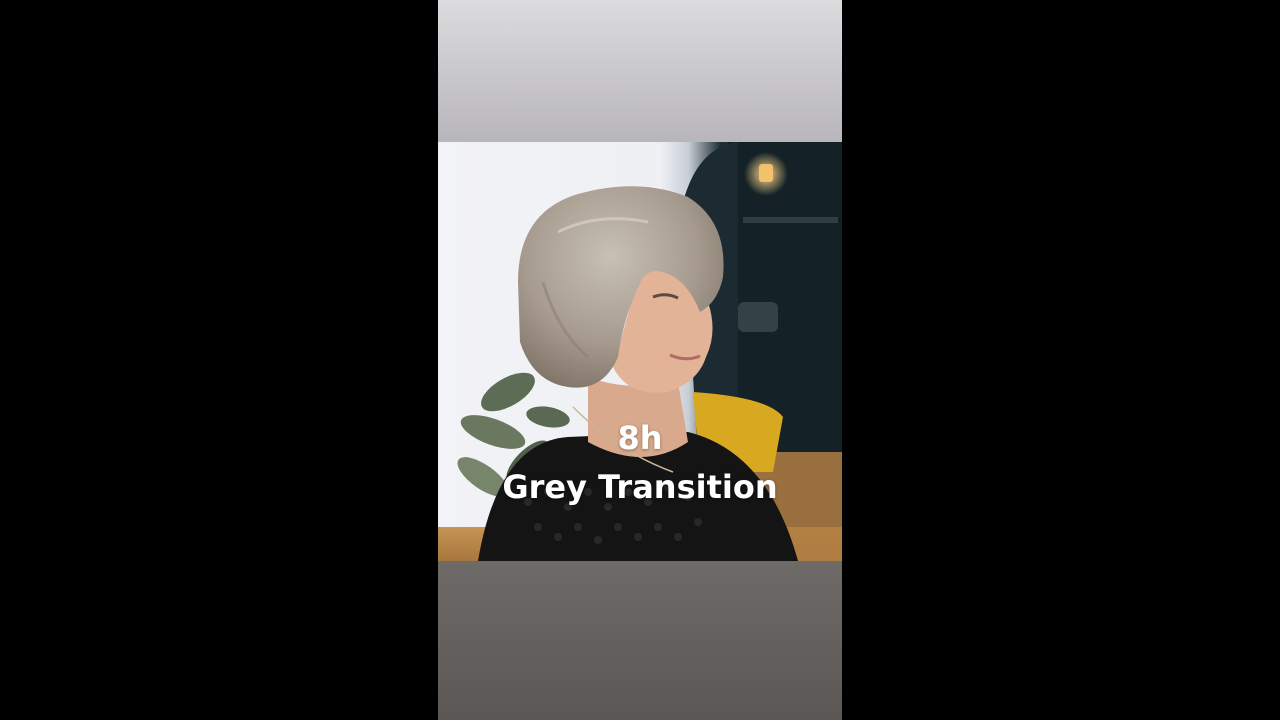 The width and height of the screenshot is (1280, 720). I want to click on overlay-title-text: Grey Transition, so click(640, 487).